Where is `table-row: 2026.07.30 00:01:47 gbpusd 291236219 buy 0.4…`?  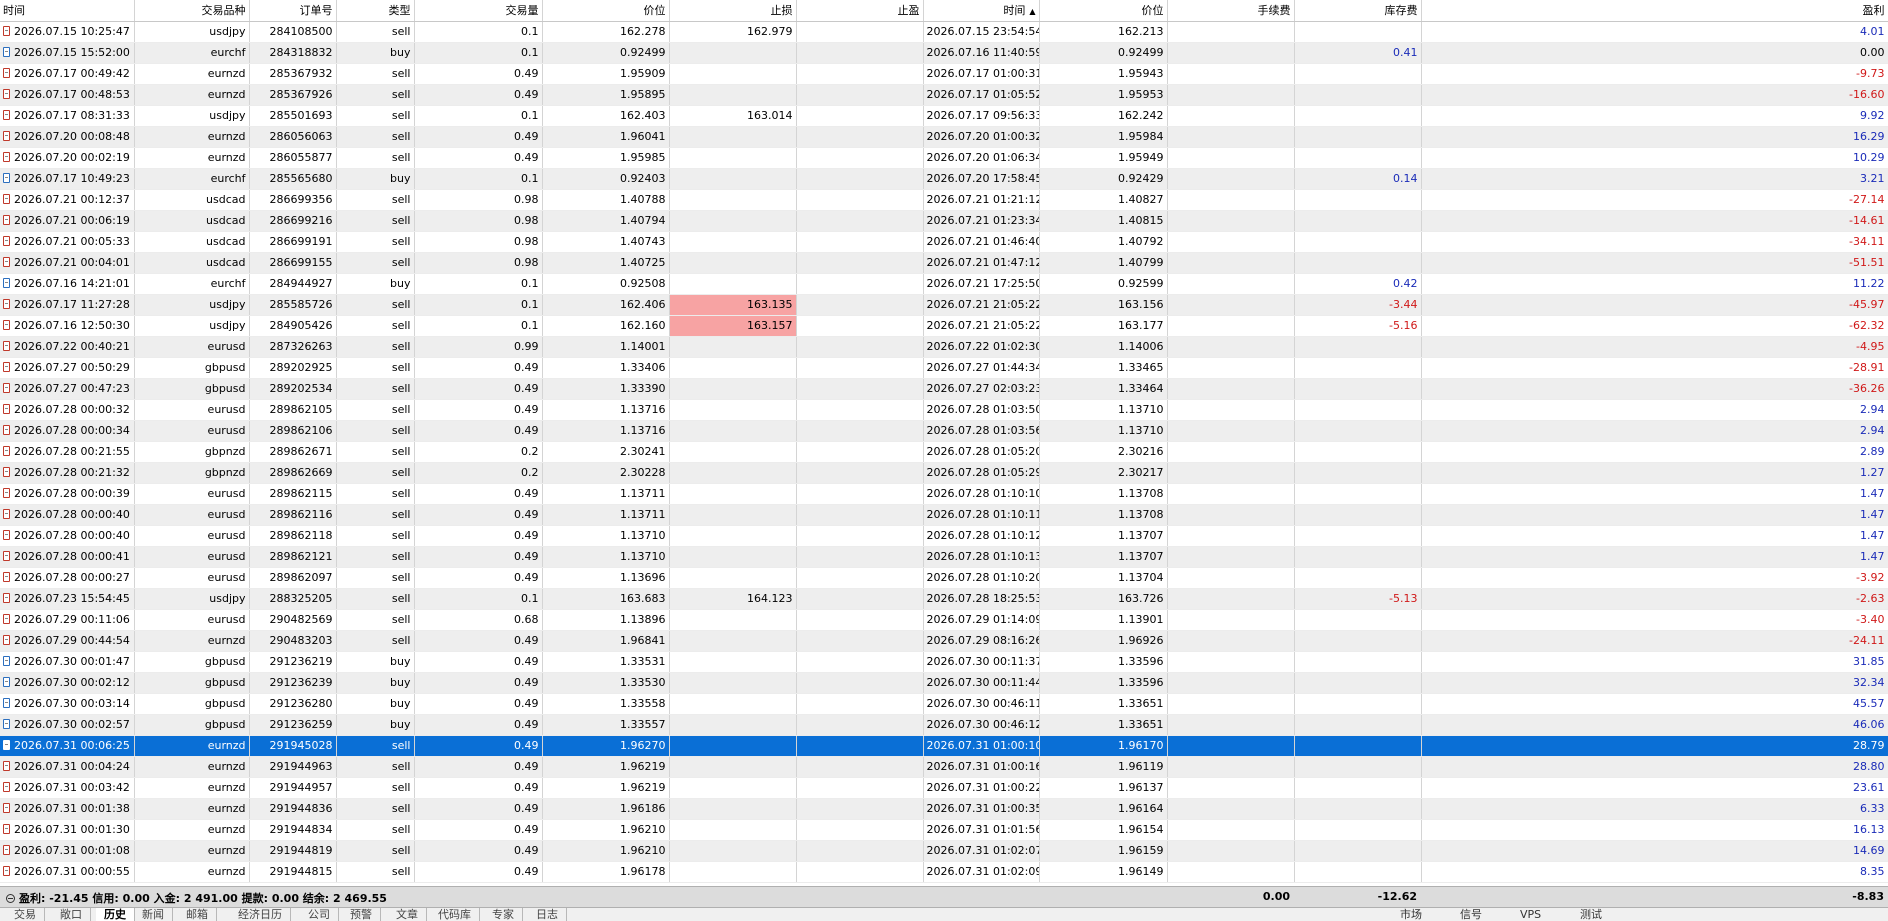
table-row: 2026.07.30 00:01:47 gbpusd 291236219 buy 0.4… is located at coordinates (944, 662).